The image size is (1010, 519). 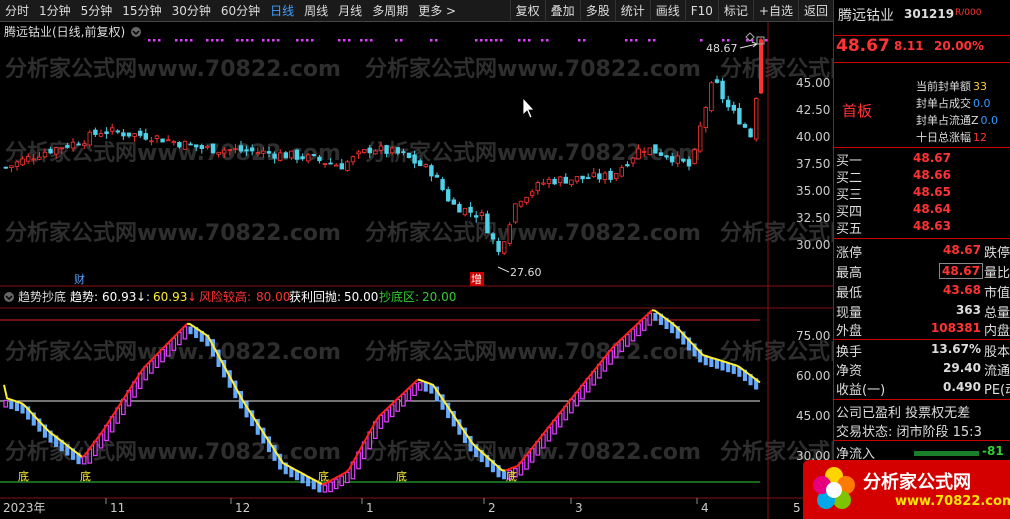 What do you see at coordinates (9, 297) in the screenshot?
I see `indicator-dropdown-icon` at bounding box center [9, 297].